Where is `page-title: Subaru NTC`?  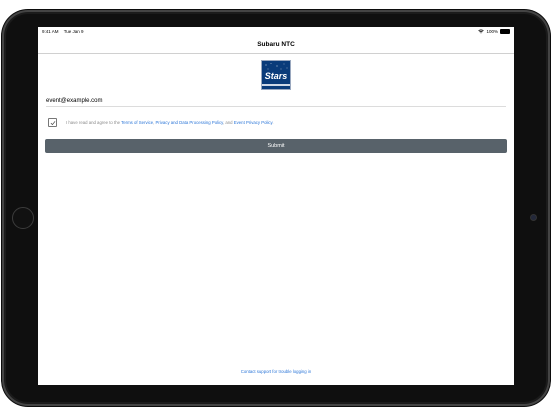
page-title: Subaru NTC is located at coordinates (276, 44).